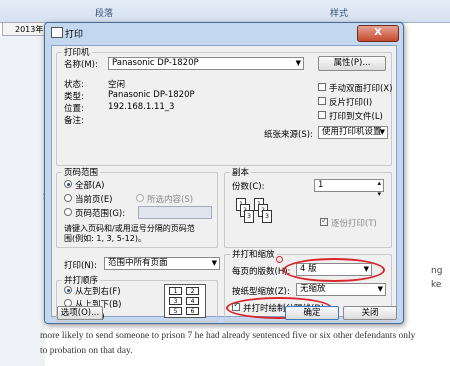 The image size is (450, 366). I want to click on reverse-label: 反片打印(I), so click(351, 103).